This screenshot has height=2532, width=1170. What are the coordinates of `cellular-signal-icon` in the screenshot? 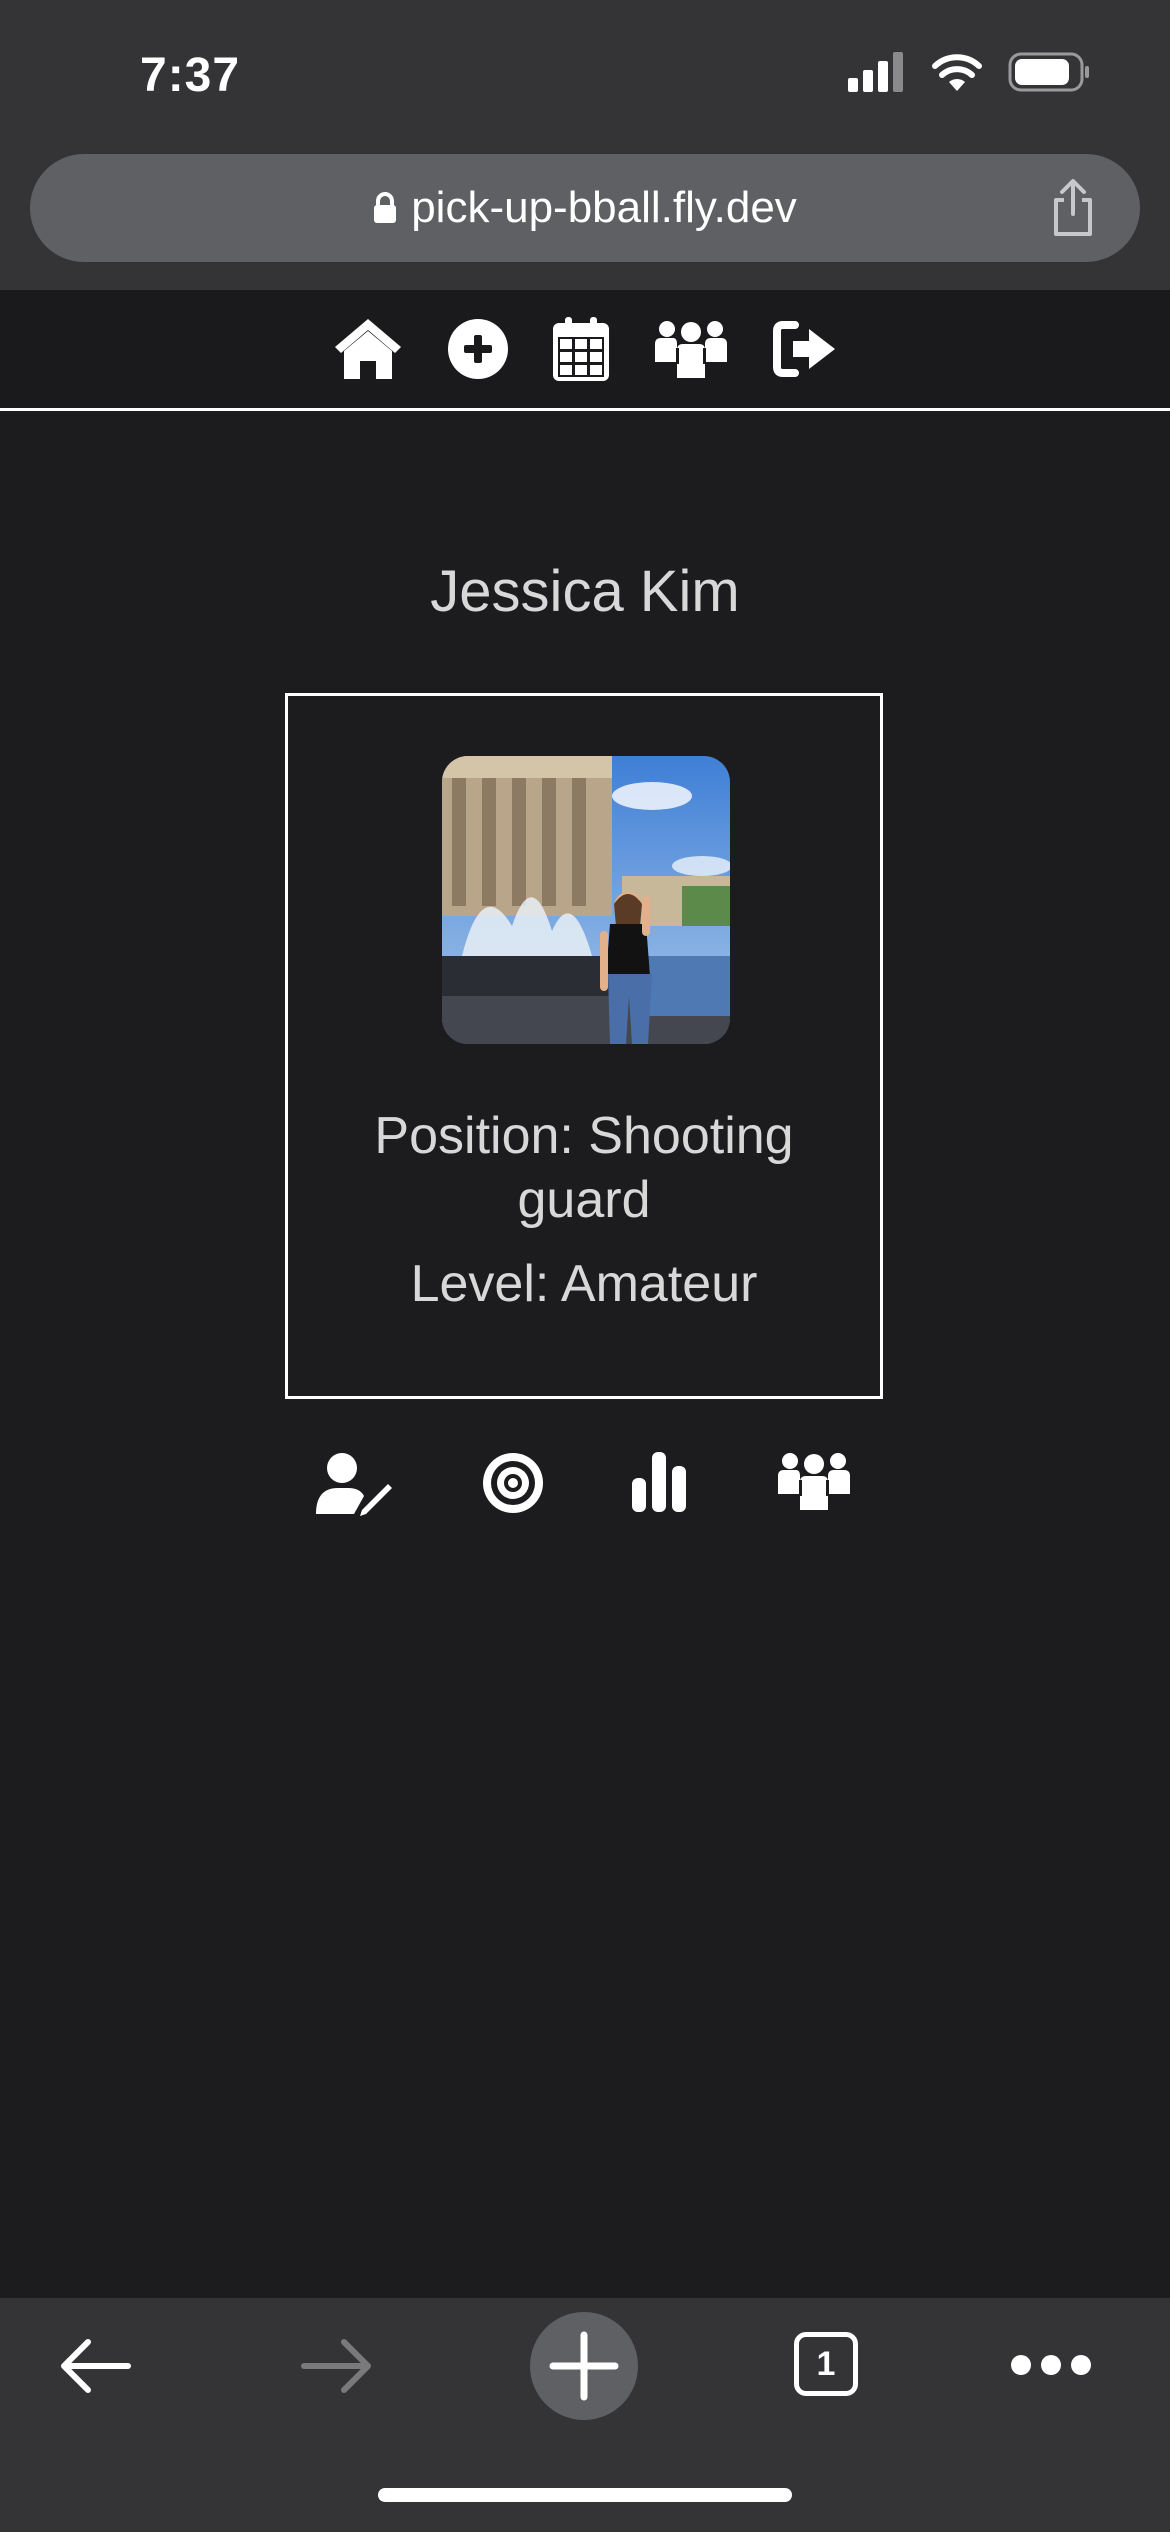 It's located at (875, 72).